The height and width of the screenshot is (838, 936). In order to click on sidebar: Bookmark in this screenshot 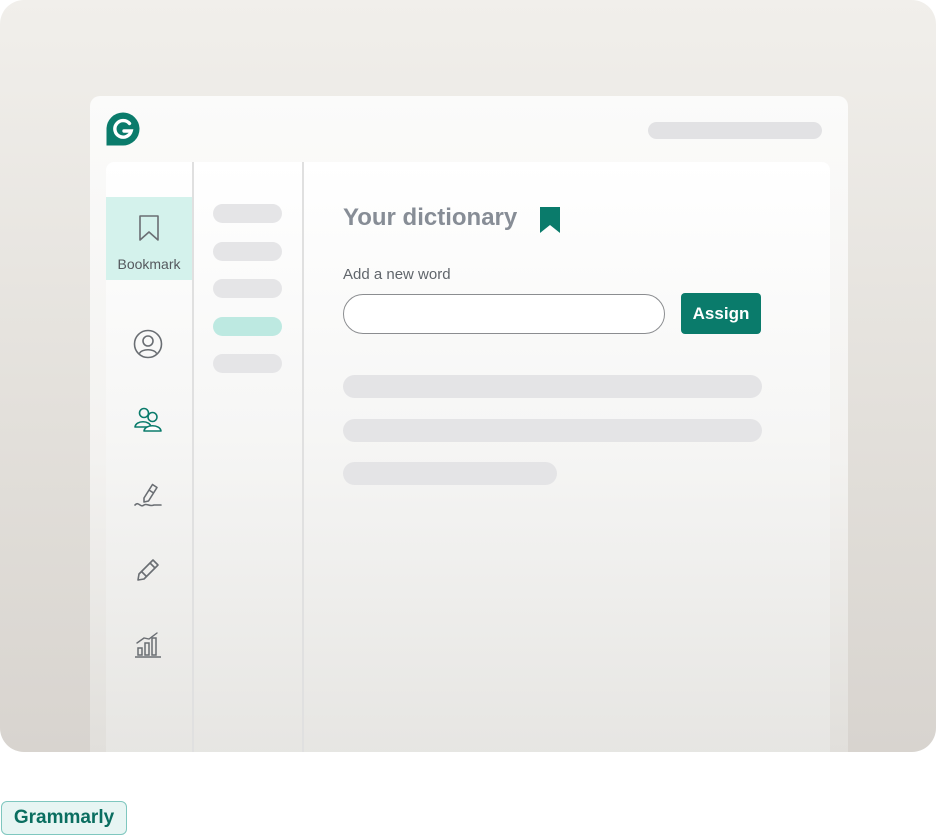, I will do `click(150, 457)`.